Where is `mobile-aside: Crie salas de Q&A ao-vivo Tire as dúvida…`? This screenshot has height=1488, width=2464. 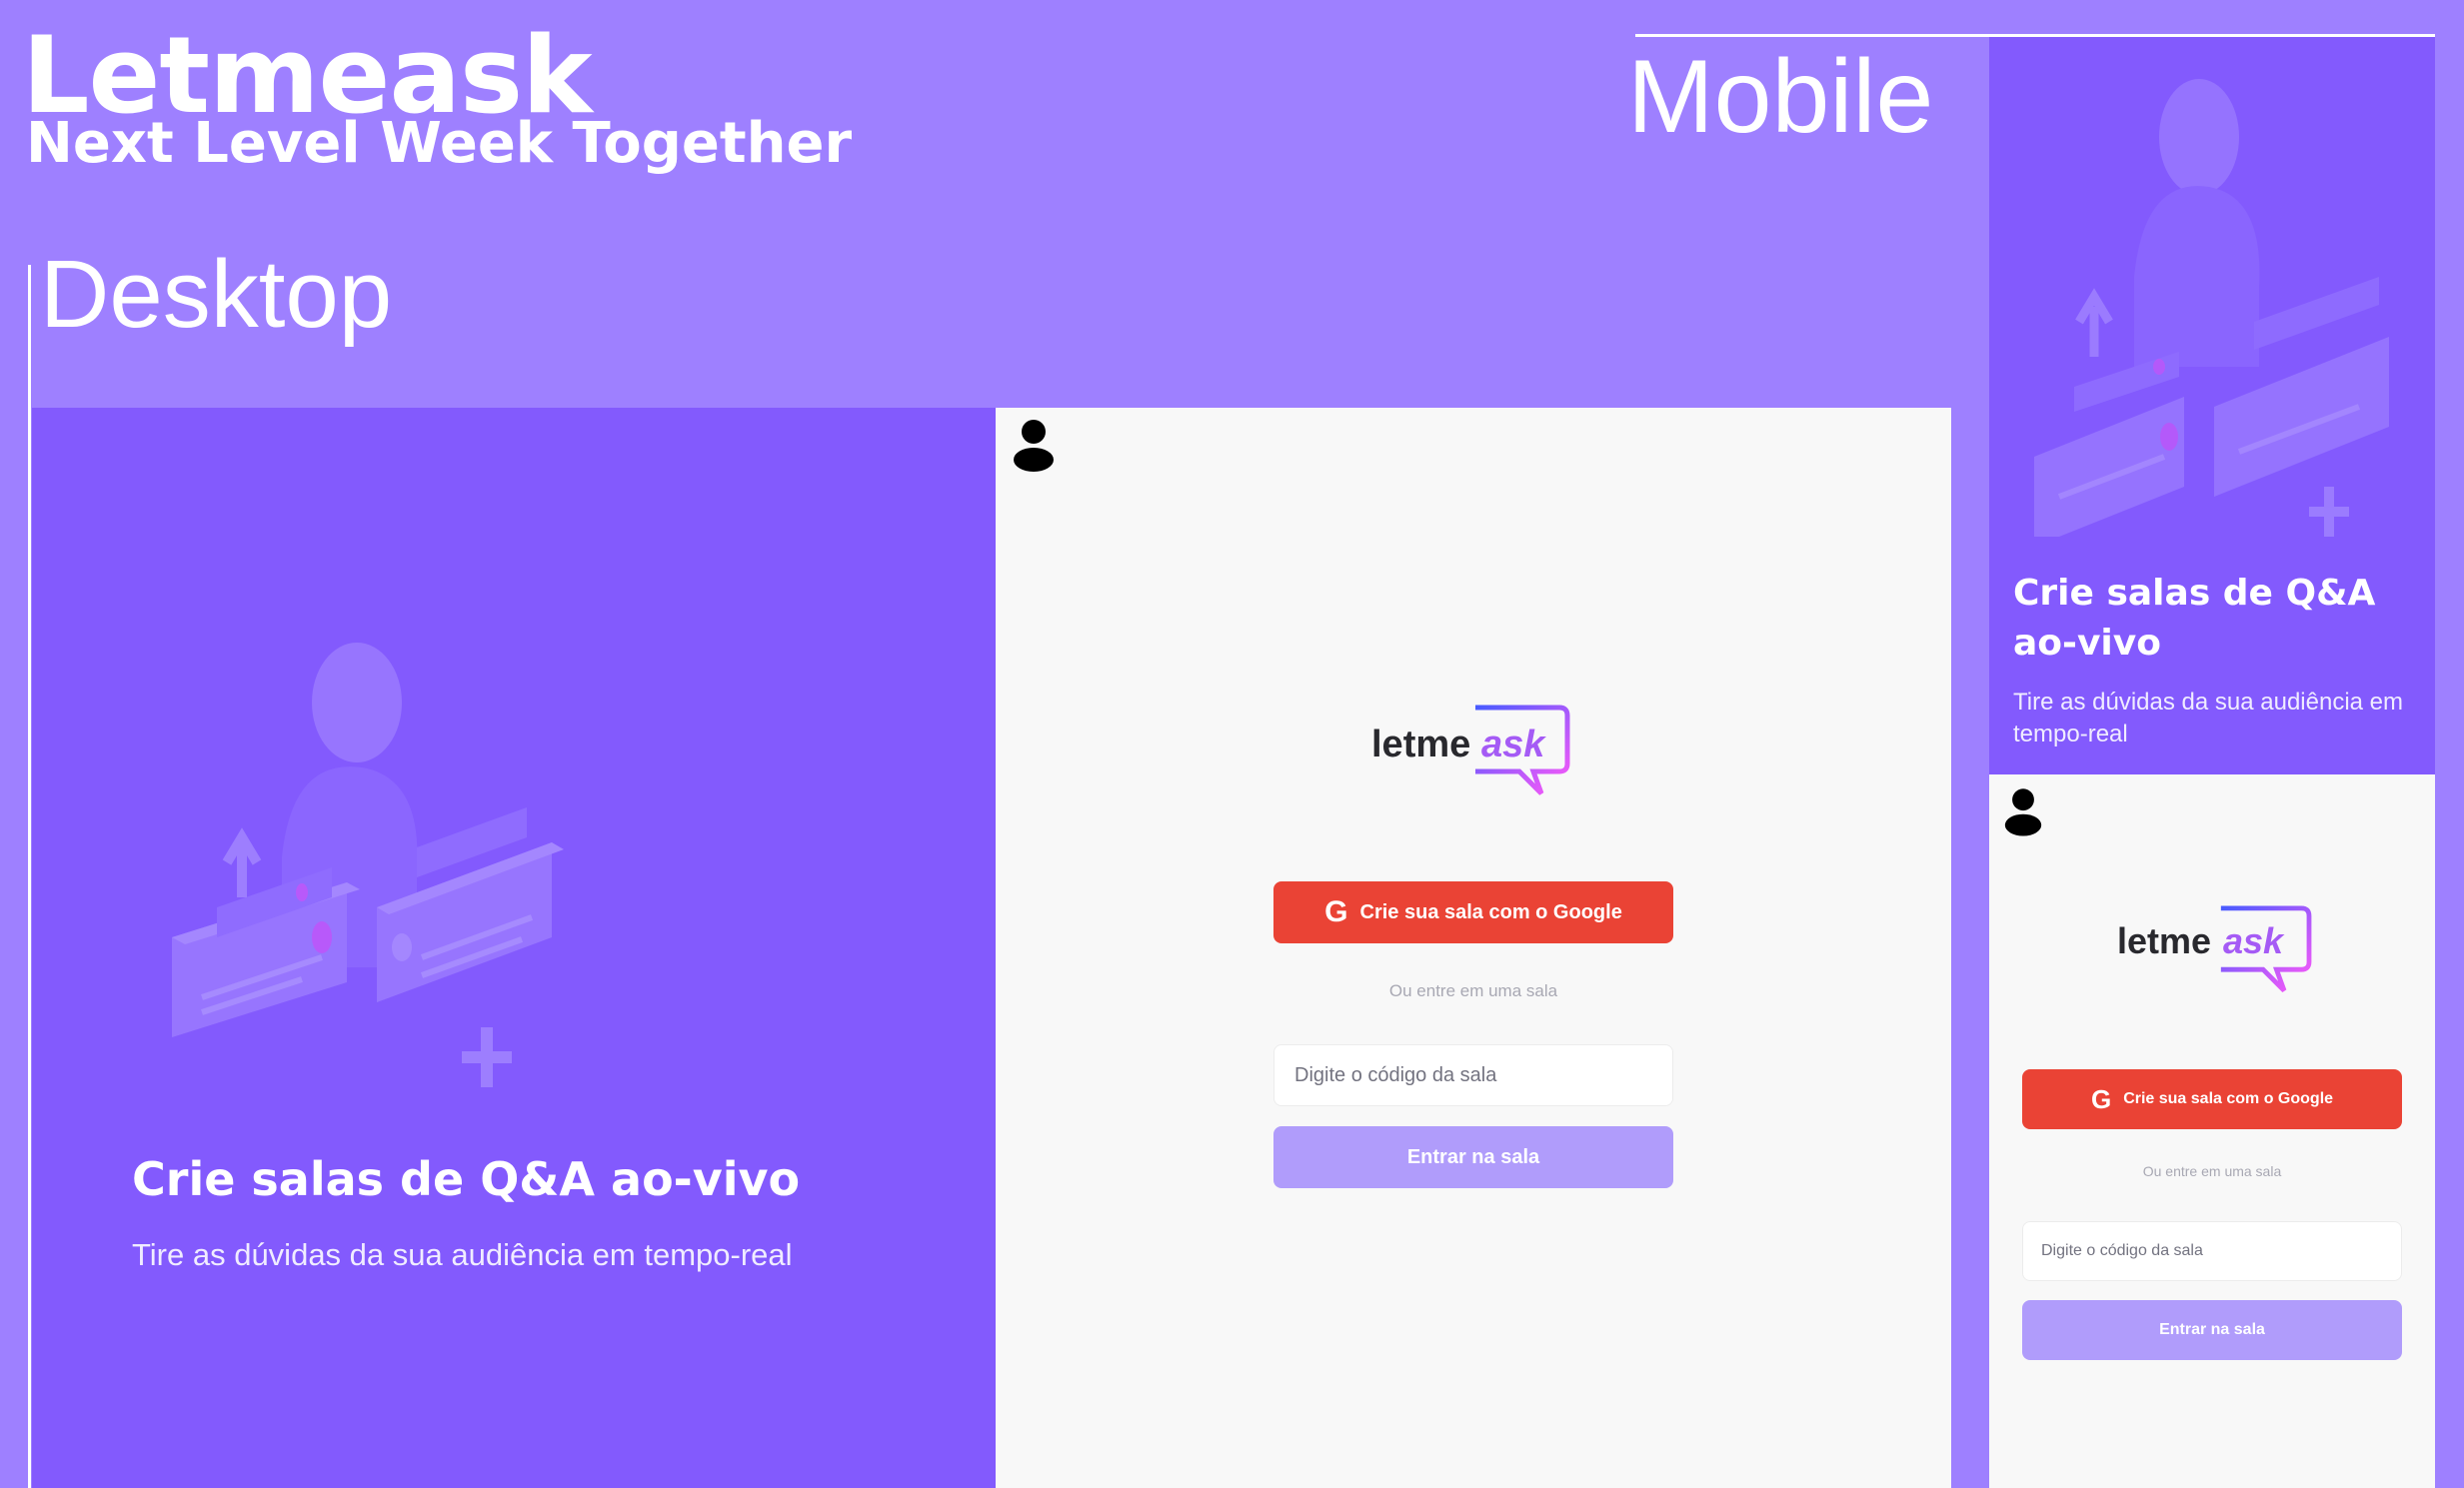
mobile-aside: Crie salas de Q&A ao-vivo Tire as dúvida… is located at coordinates (2212, 405).